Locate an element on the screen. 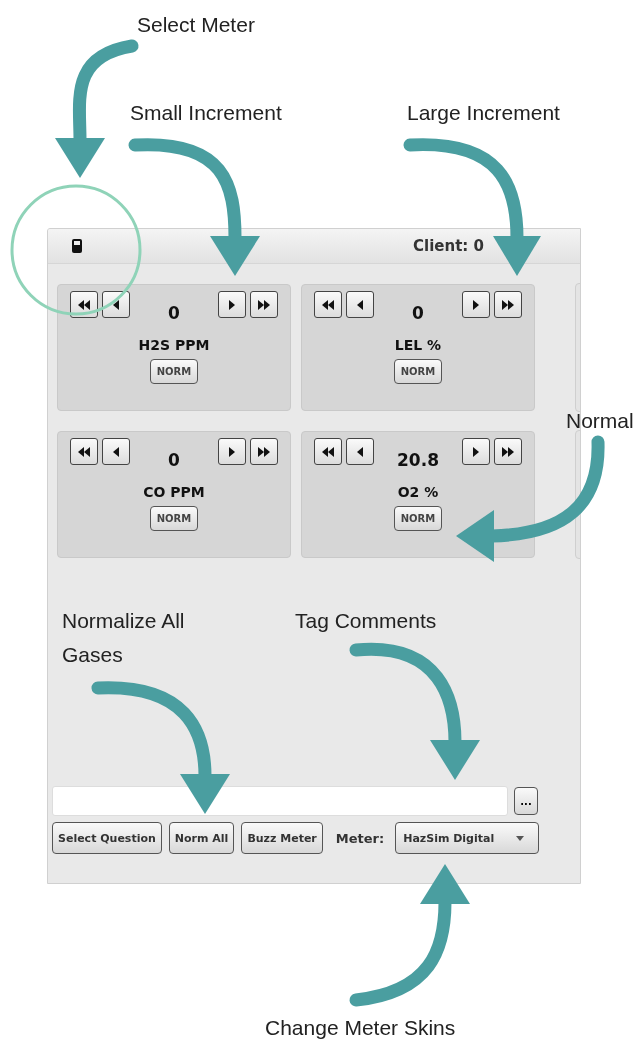 The height and width of the screenshot is (1040, 639). meter-dropdown: HazSim Digital is located at coordinates (467, 838).